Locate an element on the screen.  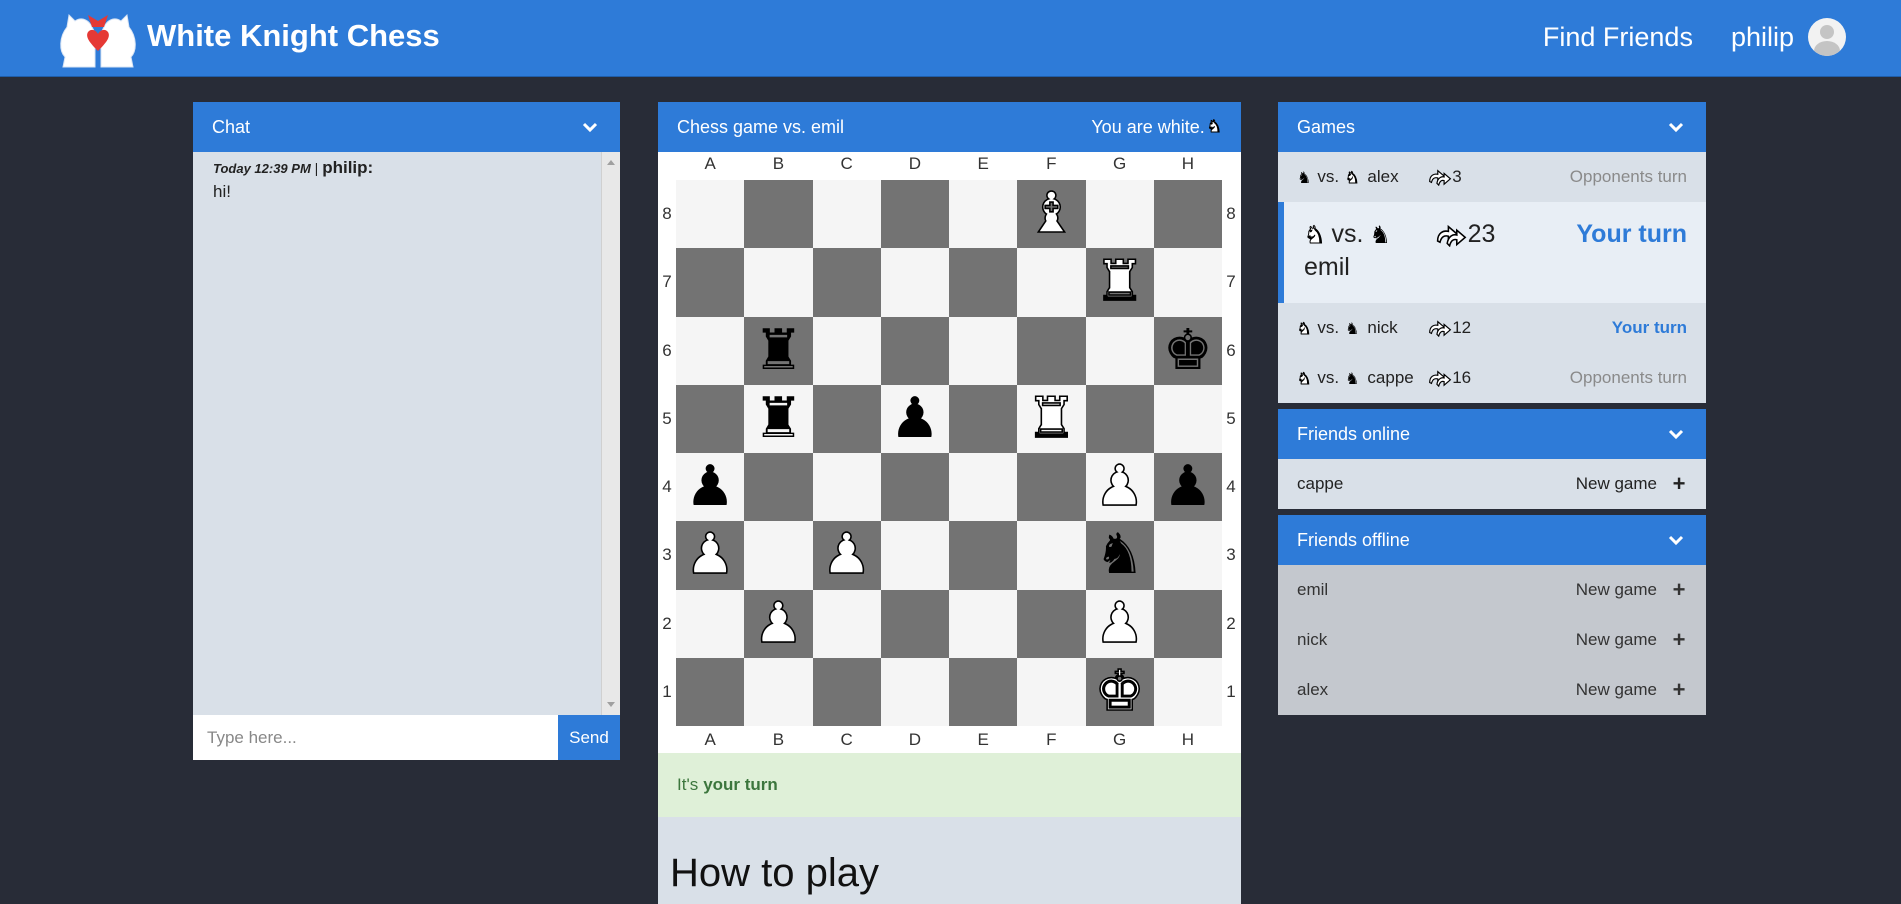
chat-header: Chat is located at coordinates (406, 127).